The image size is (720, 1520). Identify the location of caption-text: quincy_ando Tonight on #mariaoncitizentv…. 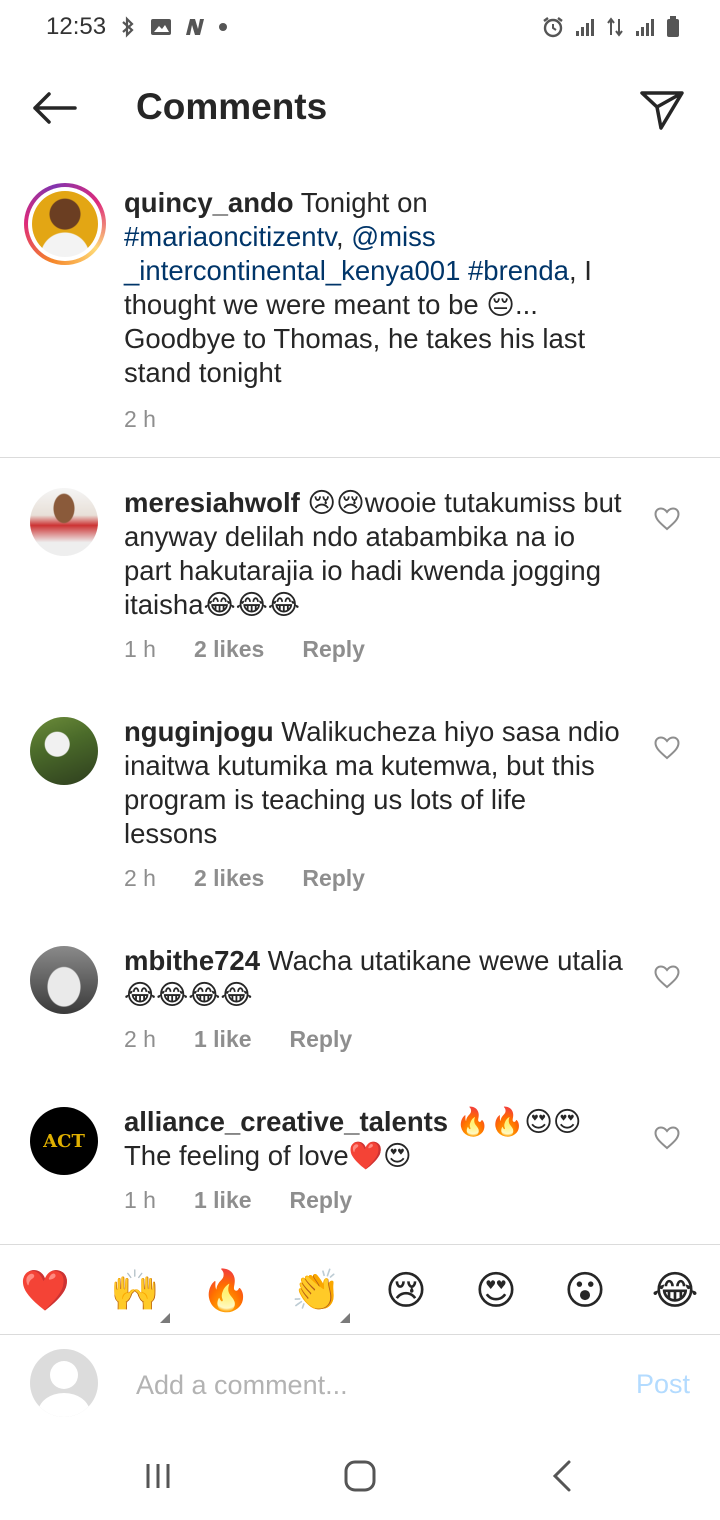
(358, 287).